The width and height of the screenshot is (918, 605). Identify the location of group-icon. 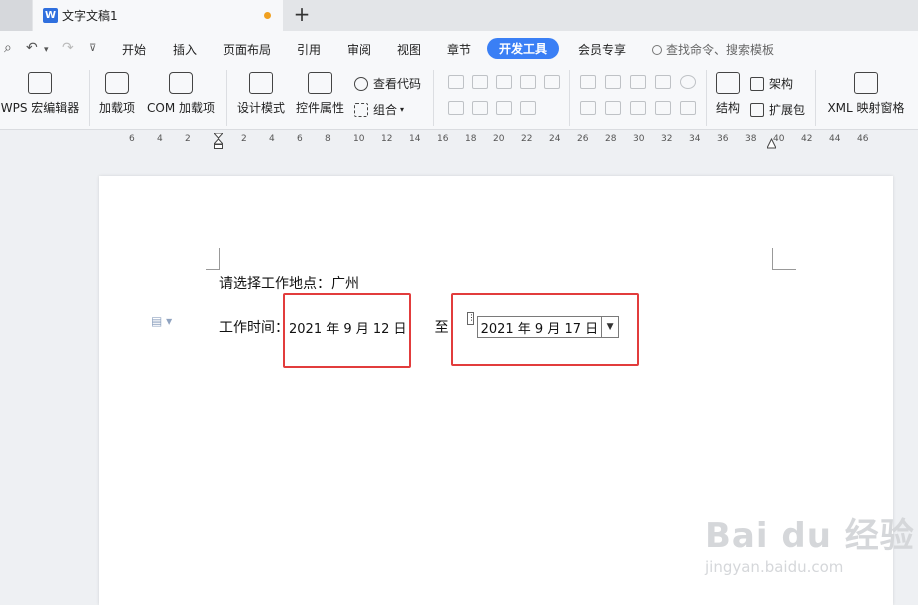
(361, 109).